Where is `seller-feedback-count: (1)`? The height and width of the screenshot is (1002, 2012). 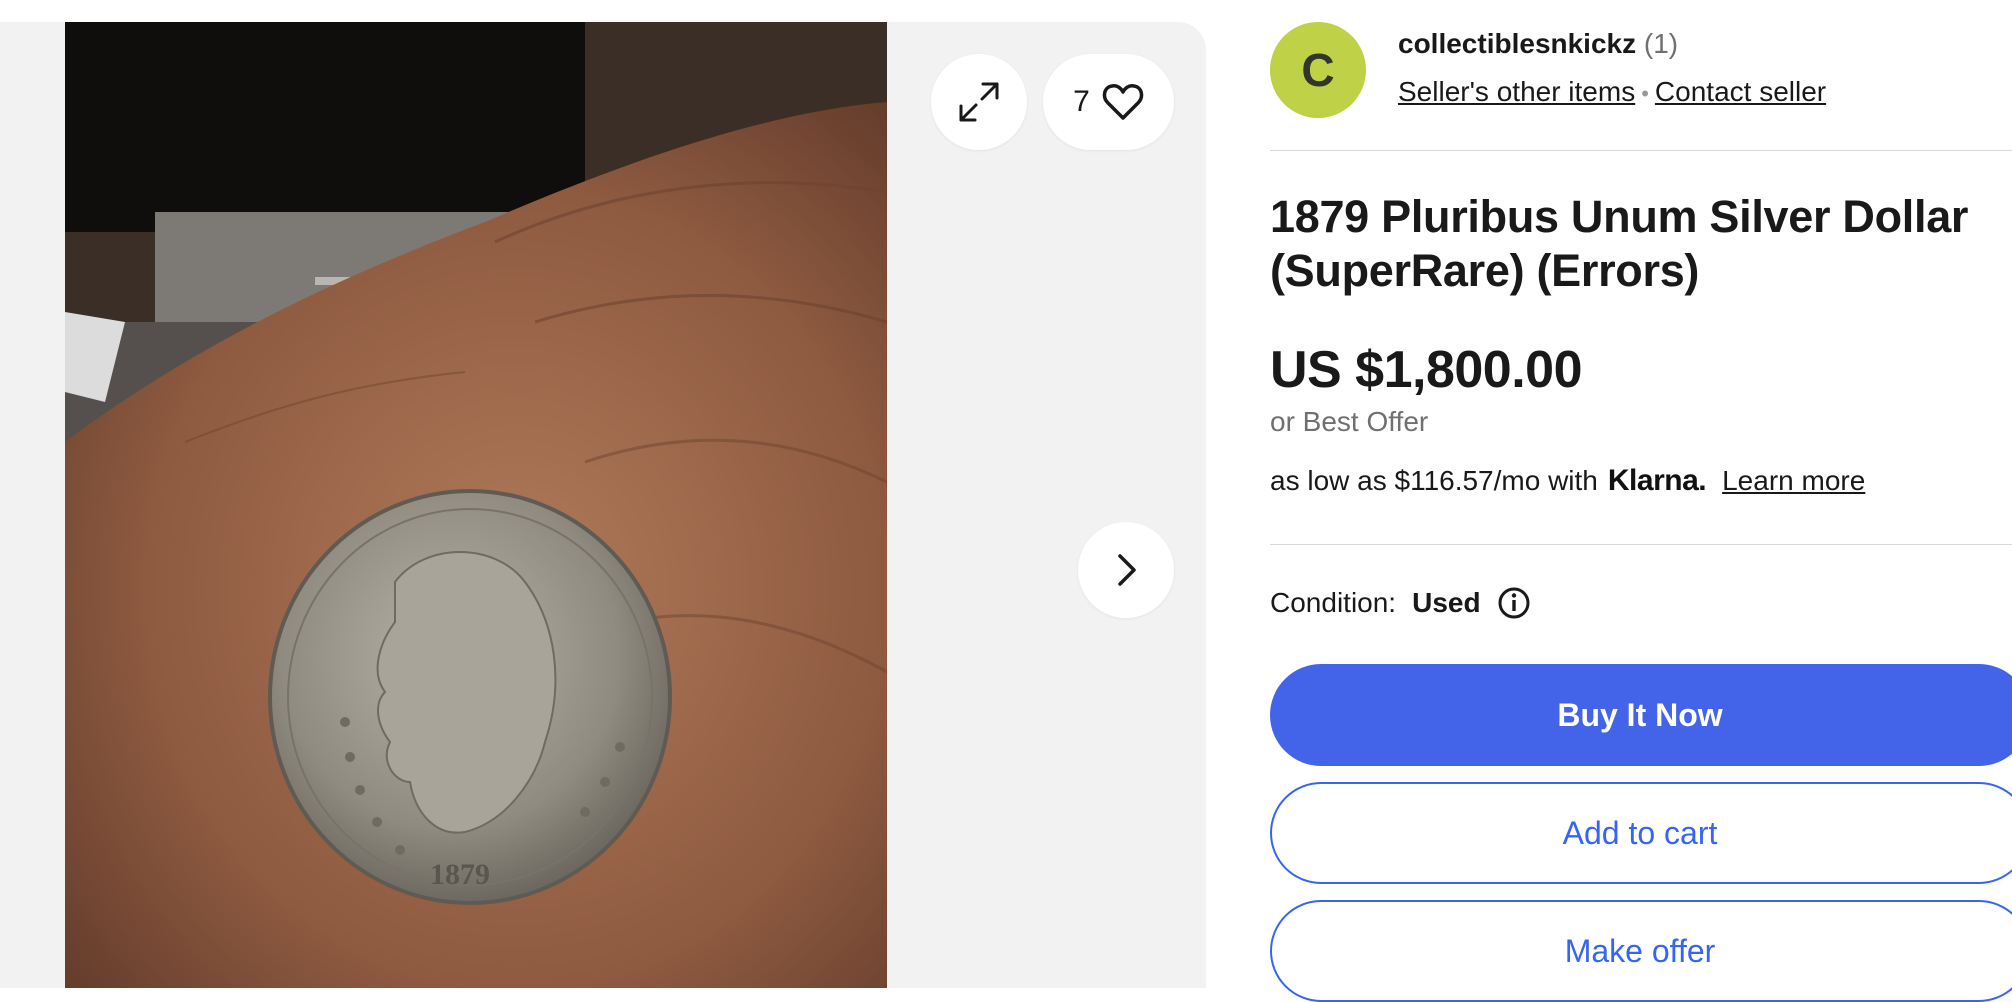 seller-feedback-count: (1) is located at coordinates (1661, 43).